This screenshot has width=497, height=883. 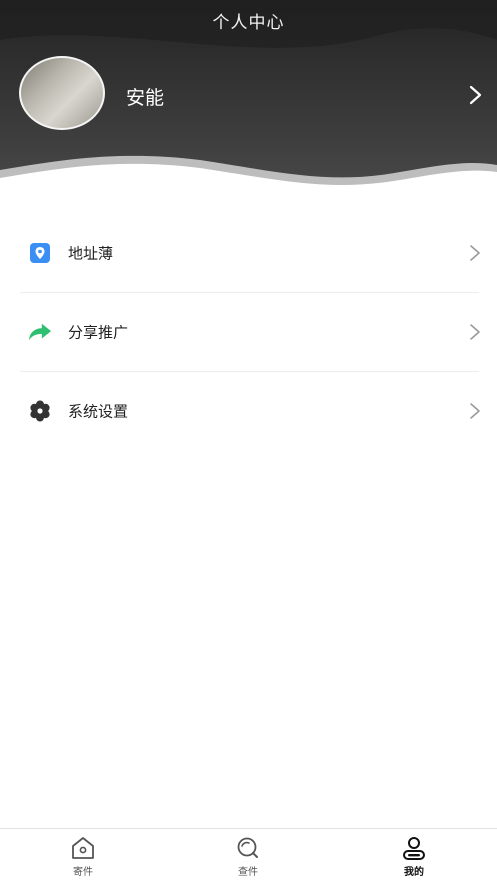 I want to click on tab-mine: 我的, so click(x=414, y=858).